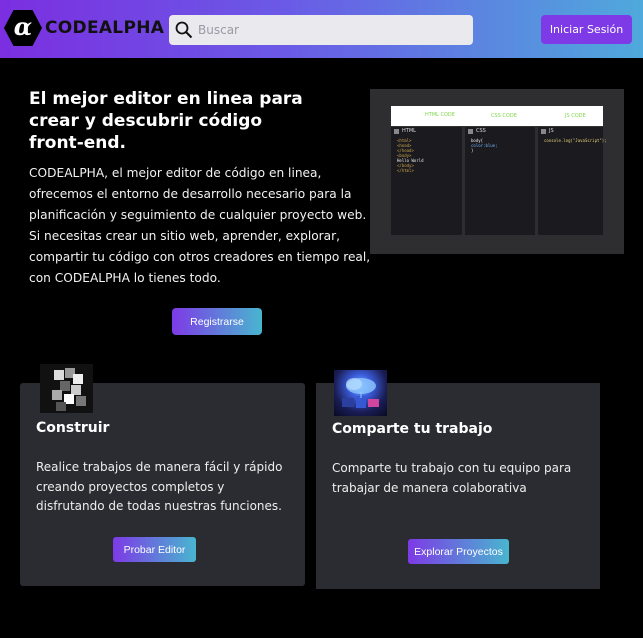  Describe the element at coordinates (130, 486) in the screenshot. I see `card-text-line: creando proyectos completos y` at that location.